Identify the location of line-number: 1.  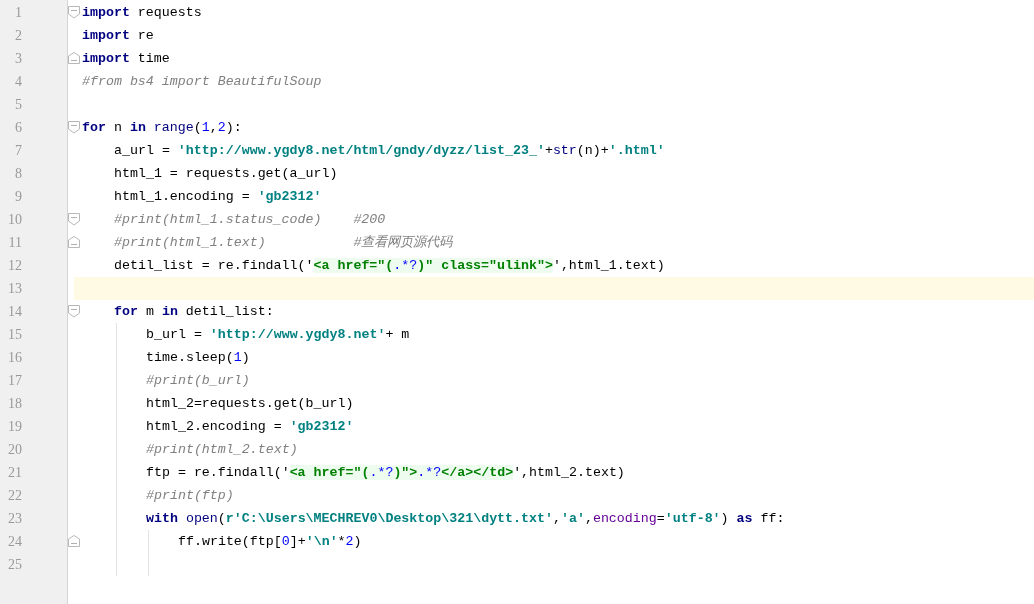
(18, 13).